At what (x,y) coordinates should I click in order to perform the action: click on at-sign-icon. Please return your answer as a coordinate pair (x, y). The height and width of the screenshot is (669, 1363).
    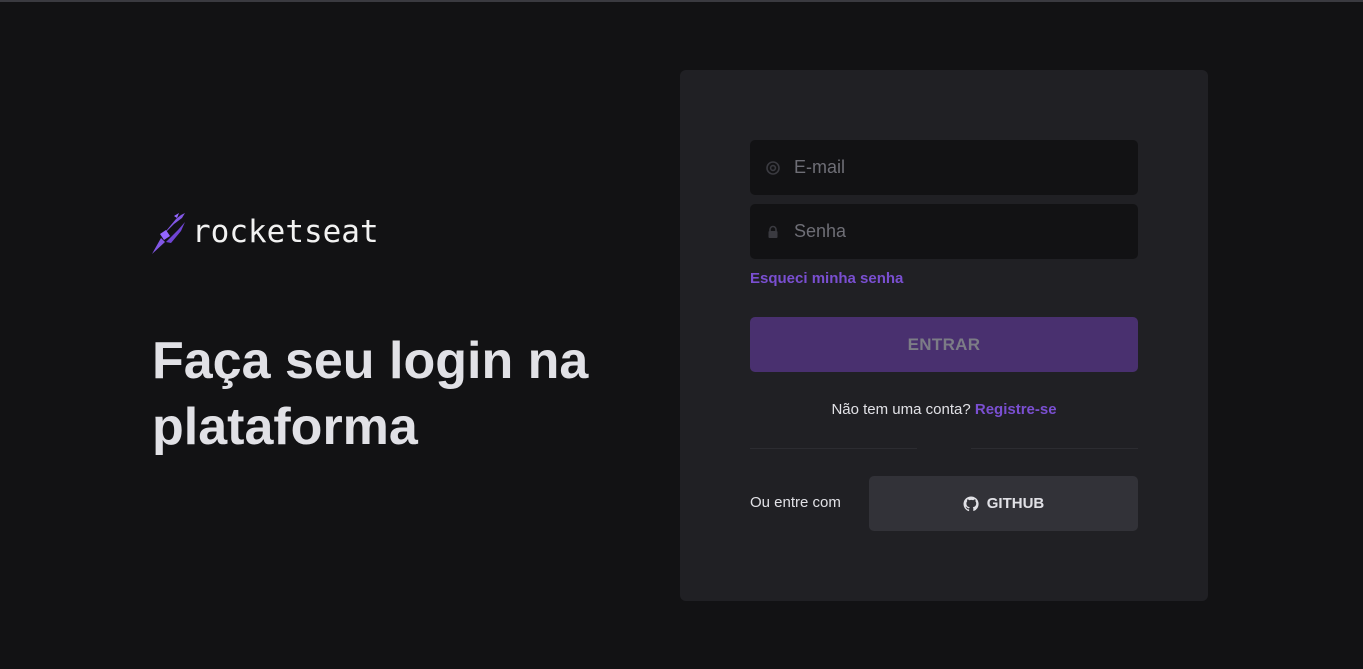
    Looking at the image, I should click on (773, 167).